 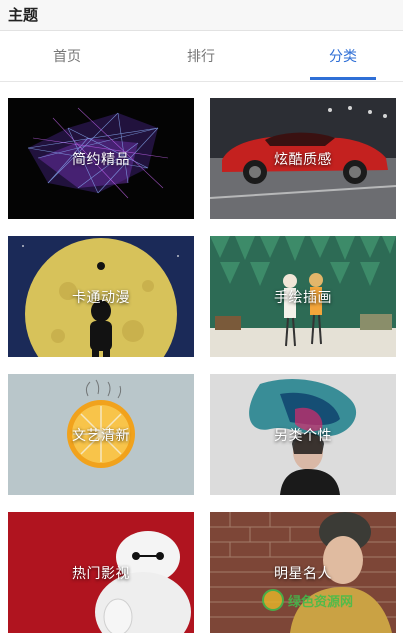 I want to click on category-tile-minimal: 简约精品, so click(x=101, y=158).